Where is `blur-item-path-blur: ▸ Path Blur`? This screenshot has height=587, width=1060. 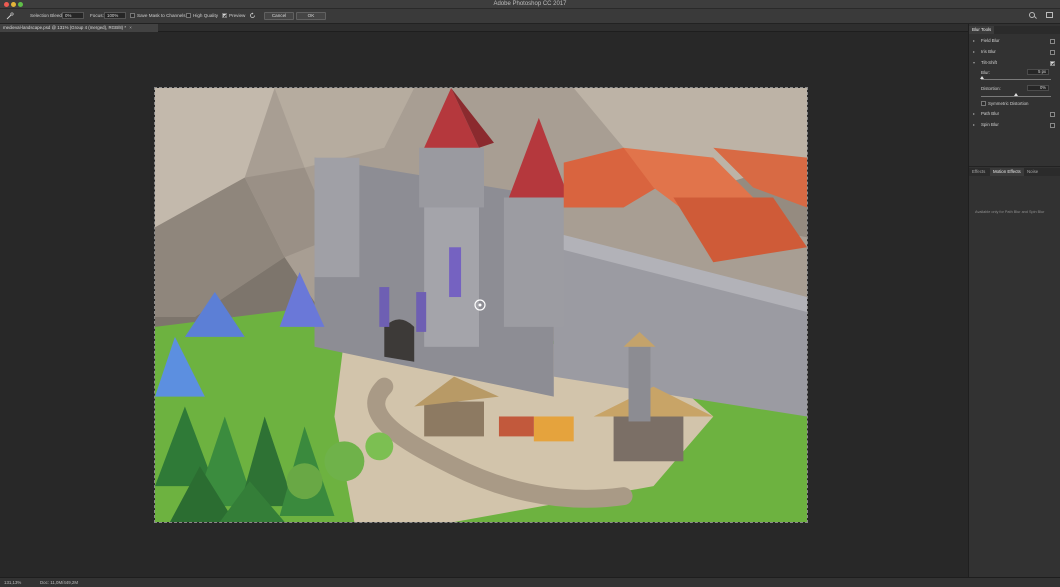 blur-item-path-blur: ▸ Path Blur is located at coordinates (1014, 114).